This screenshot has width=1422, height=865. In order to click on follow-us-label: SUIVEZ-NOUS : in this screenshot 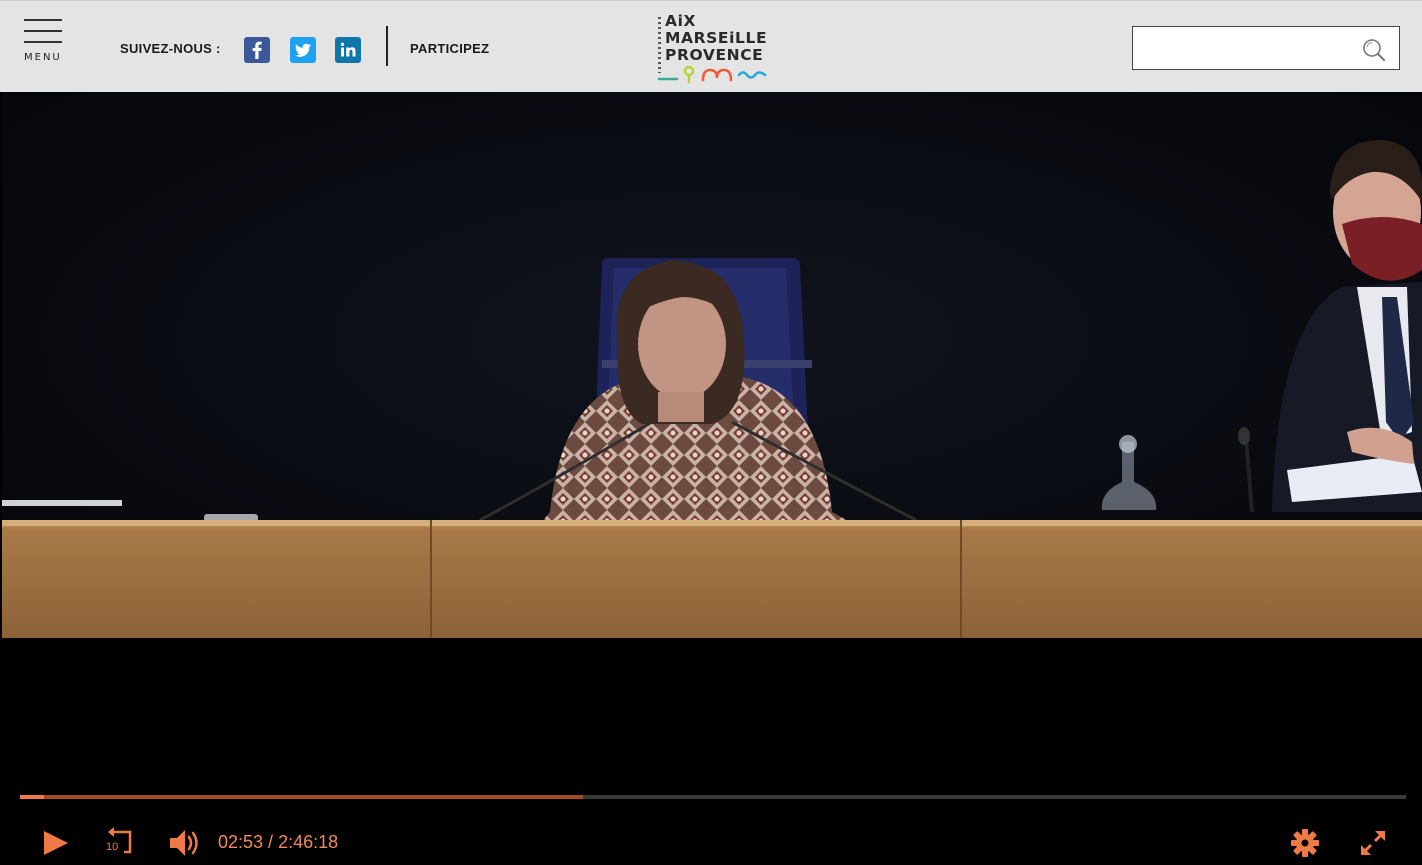, I will do `click(170, 48)`.